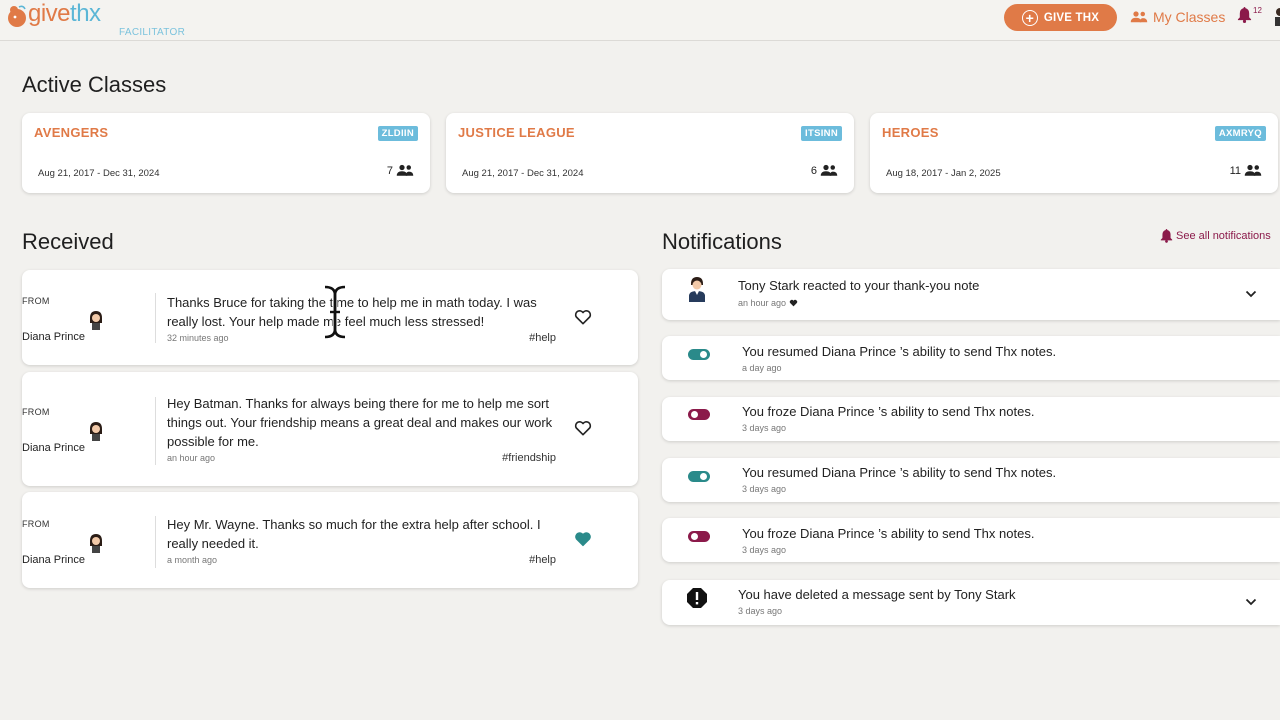 Image resolution: width=1280 pixels, height=720 pixels. Describe the element at coordinates (64, 13) in the screenshot. I see `logo-text: givethx` at that location.